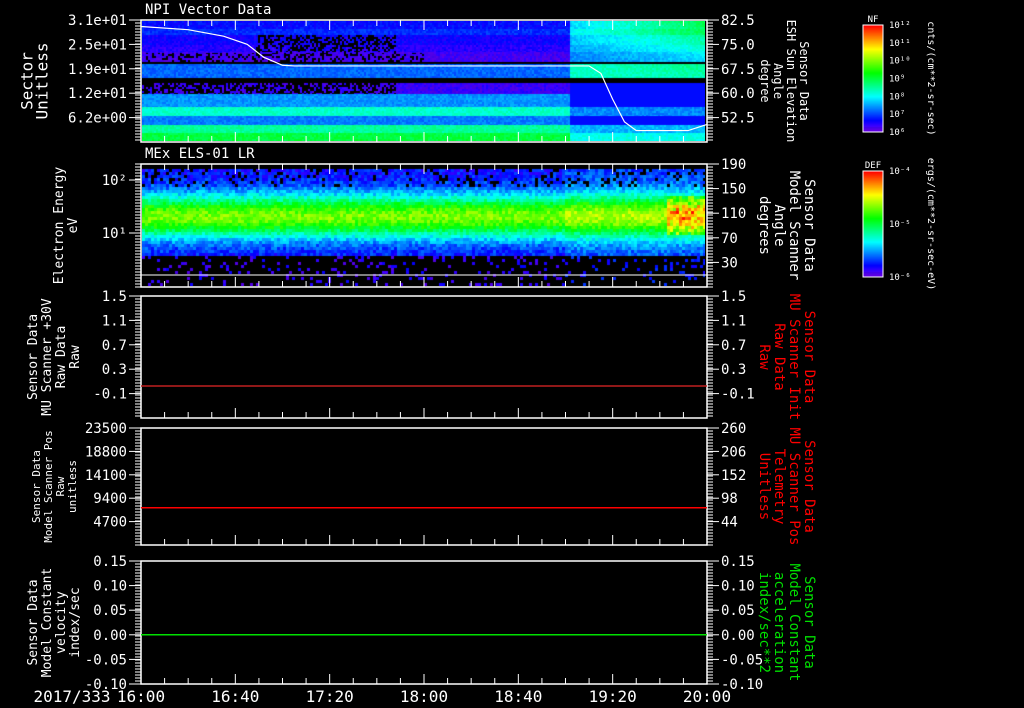 Image resolution: width=1024 pixels, height=708 pixels. What do you see at coordinates (330, 696) in the screenshot?
I see `x-tick-label: 17:20` at bounding box center [330, 696].